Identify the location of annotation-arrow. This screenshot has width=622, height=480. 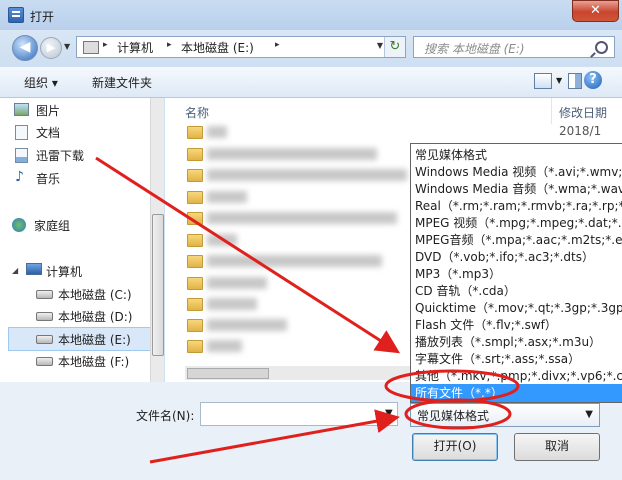
(274, 436).